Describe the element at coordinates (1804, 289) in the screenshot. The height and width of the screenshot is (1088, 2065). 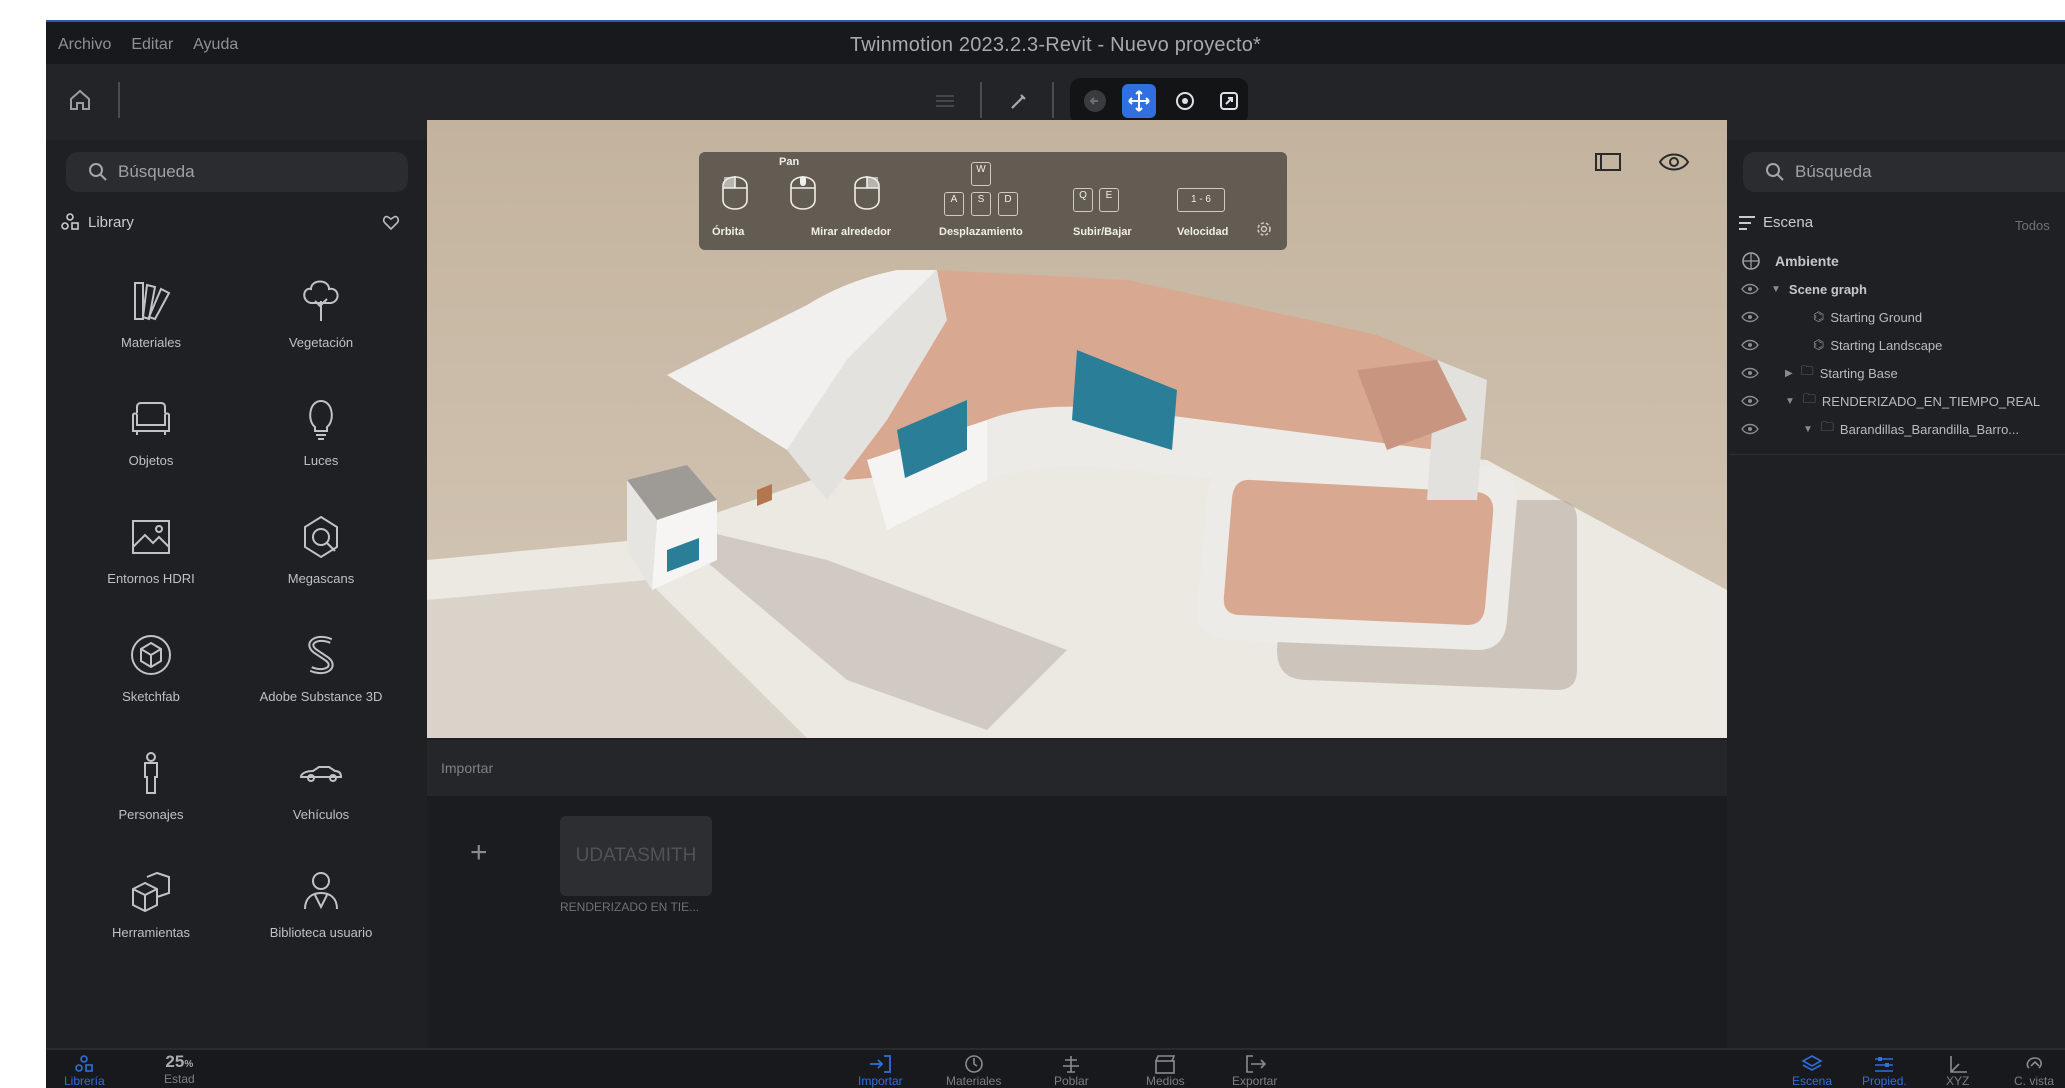
I see `tree-row-scene-graph: ▼ Scene graph` at that location.